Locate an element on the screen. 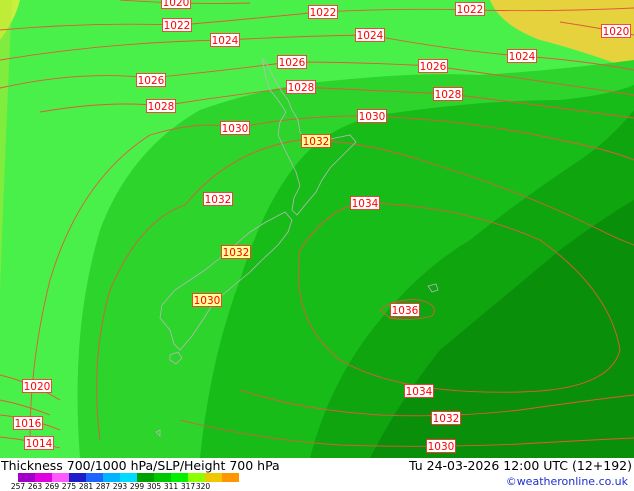  isobar-label: 1016 is located at coordinates (28, 424).